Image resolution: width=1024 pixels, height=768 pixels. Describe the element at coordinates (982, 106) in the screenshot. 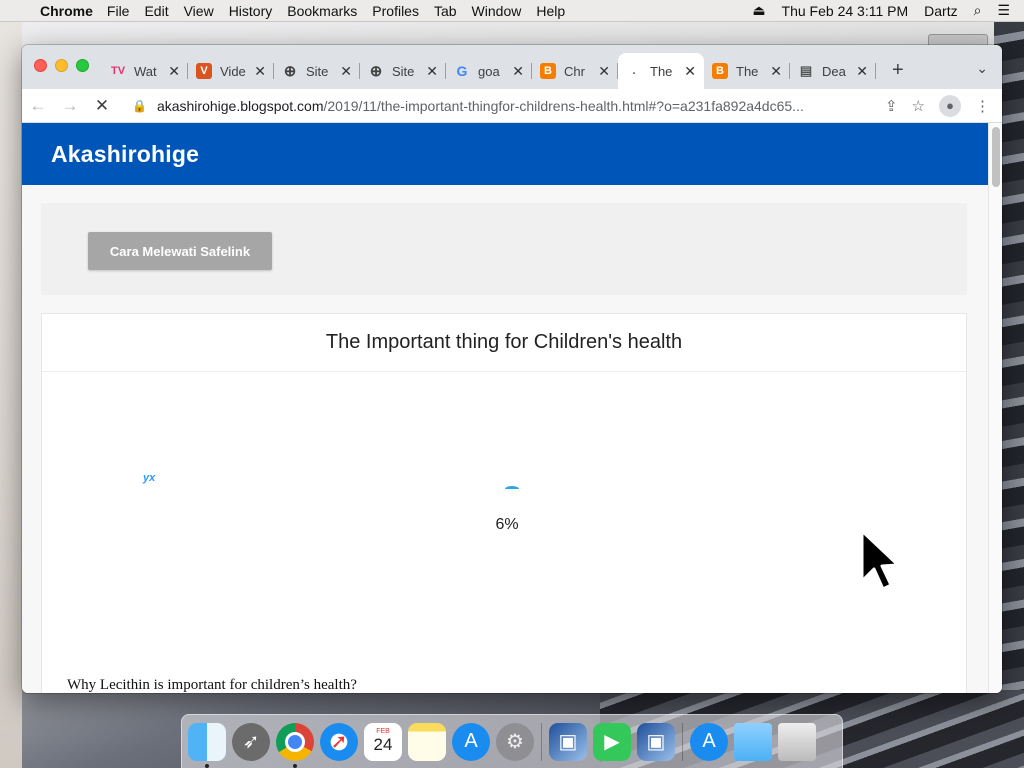

I see `more-menu-icon: ⋮` at that location.